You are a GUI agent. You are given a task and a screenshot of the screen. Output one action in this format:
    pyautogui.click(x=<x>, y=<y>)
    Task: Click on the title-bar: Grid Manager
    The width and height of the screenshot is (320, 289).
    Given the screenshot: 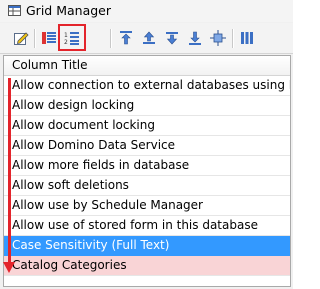 What is the action you would take?
    pyautogui.click(x=146, y=11)
    